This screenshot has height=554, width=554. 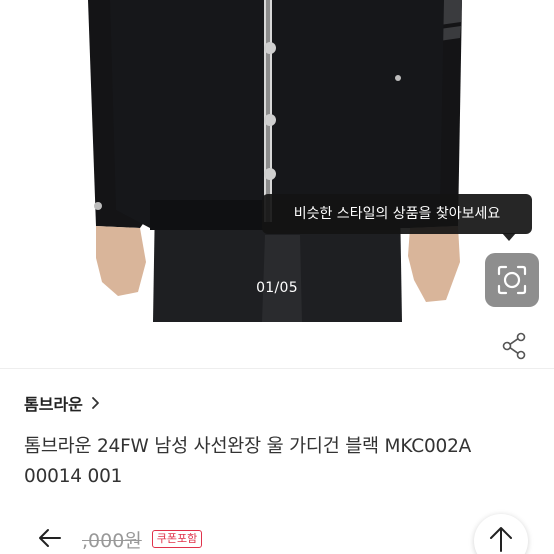 I want to click on share-button, so click(x=515, y=346).